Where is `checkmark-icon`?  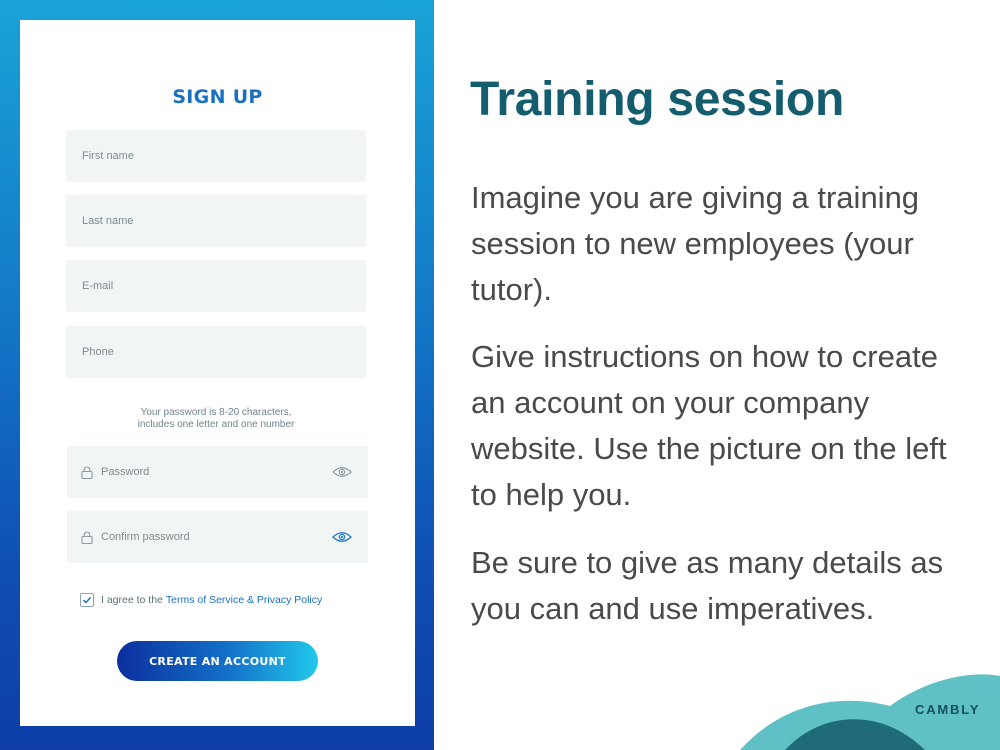
checkmark-icon is located at coordinates (87, 600).